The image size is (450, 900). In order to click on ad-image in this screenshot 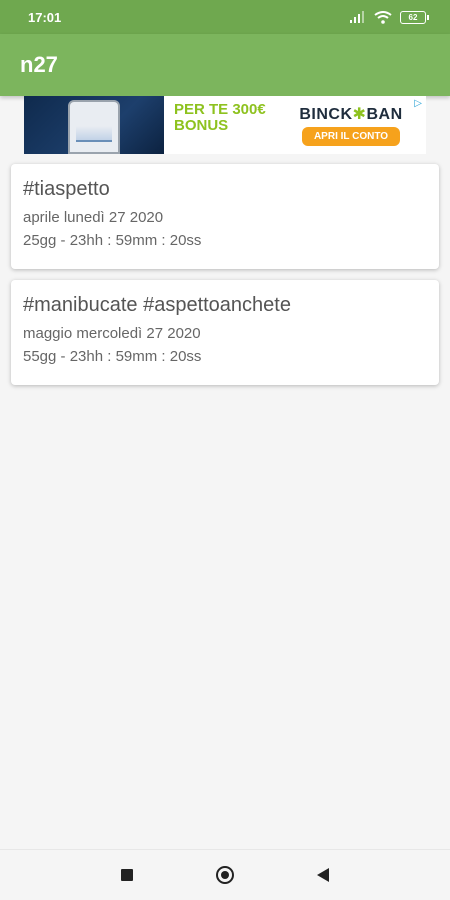, I will do `click(94, 125)`.